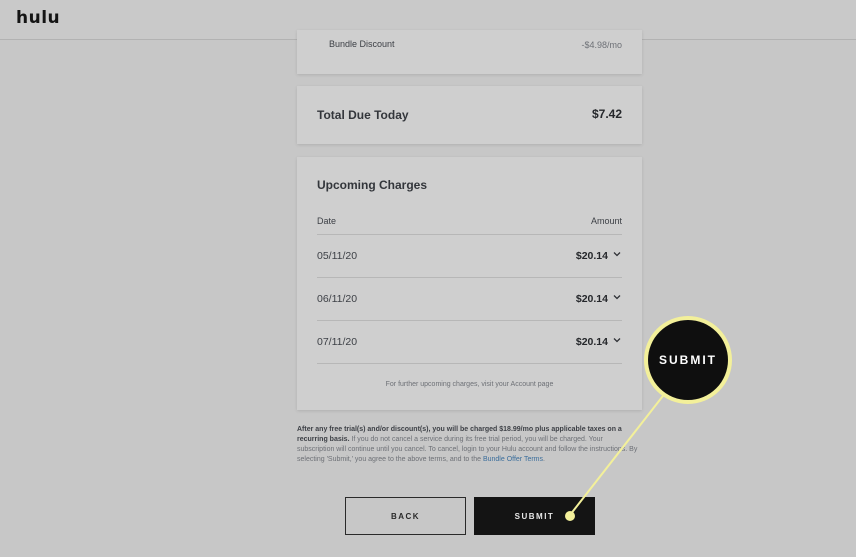  What do you see at coordinates (534, 516) in the screenshot?
I see `submit-button: SUBMIT` at bounding box center [534, 516].